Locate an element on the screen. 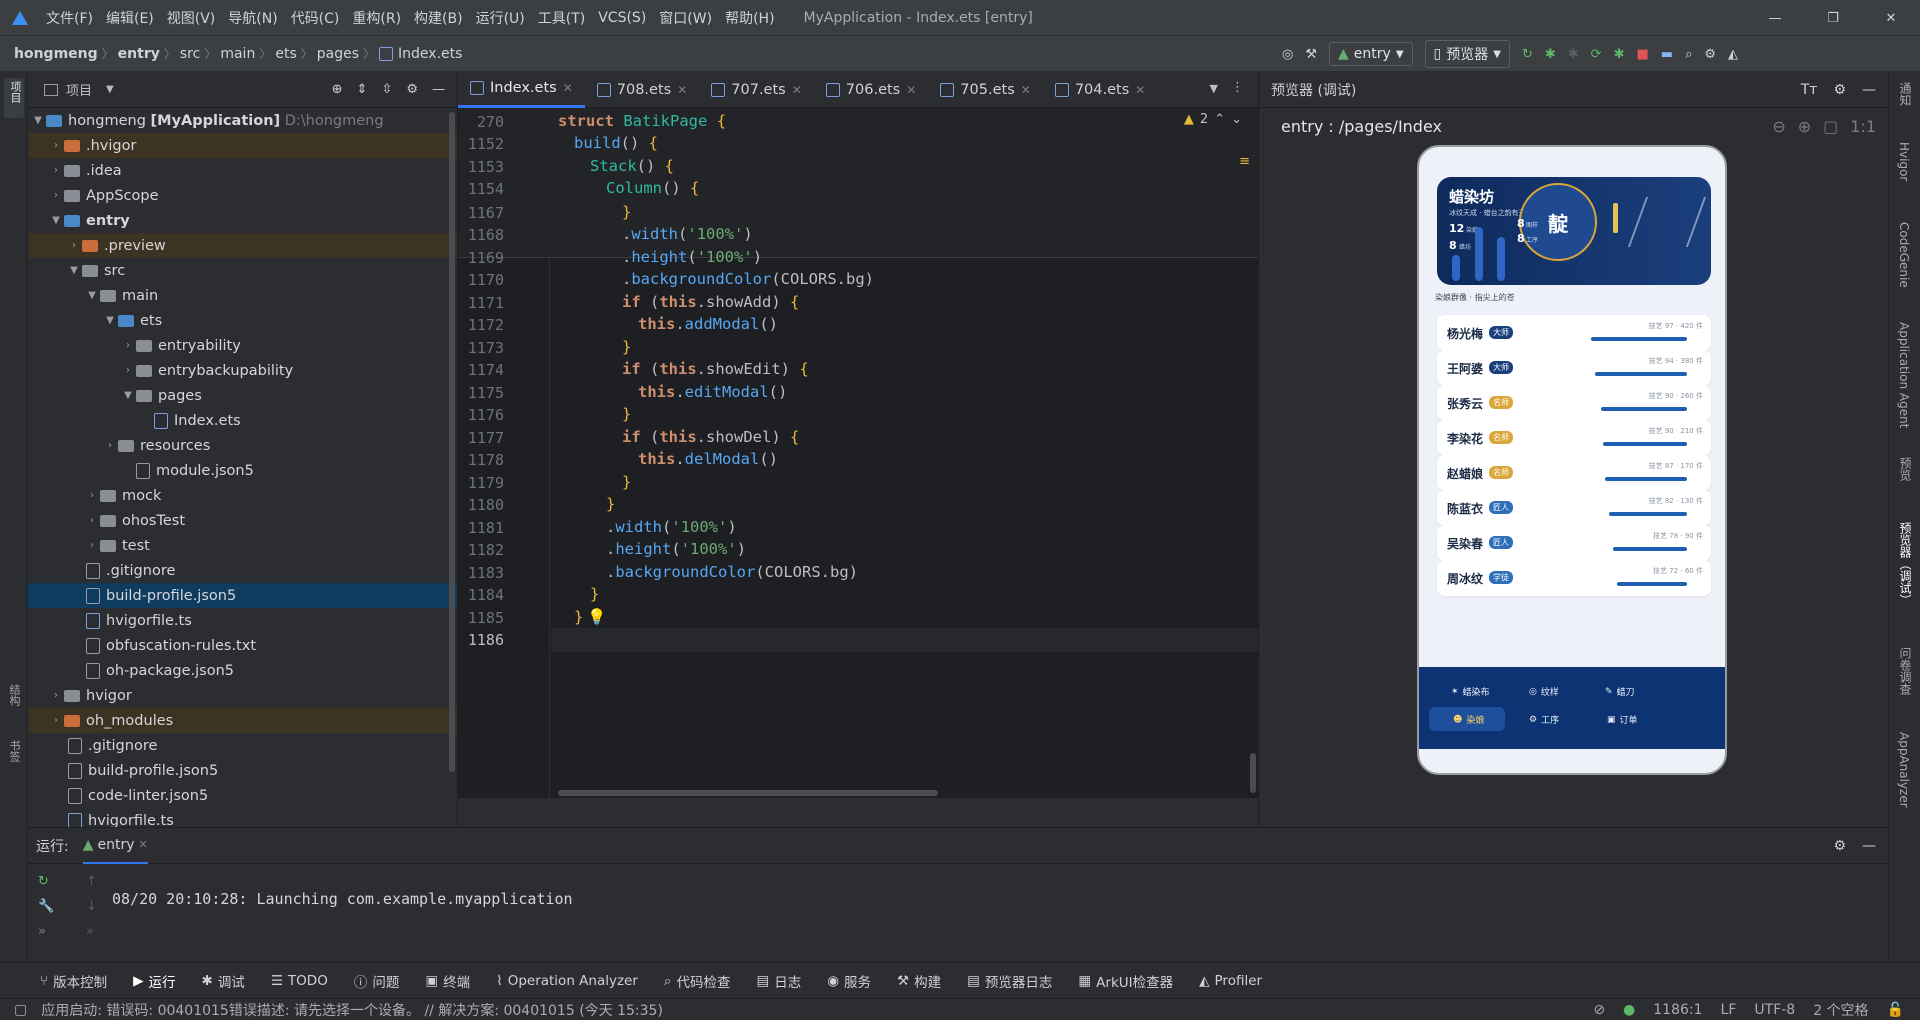  notifications-tool: 通知 is located at coordinates (1905, 94).